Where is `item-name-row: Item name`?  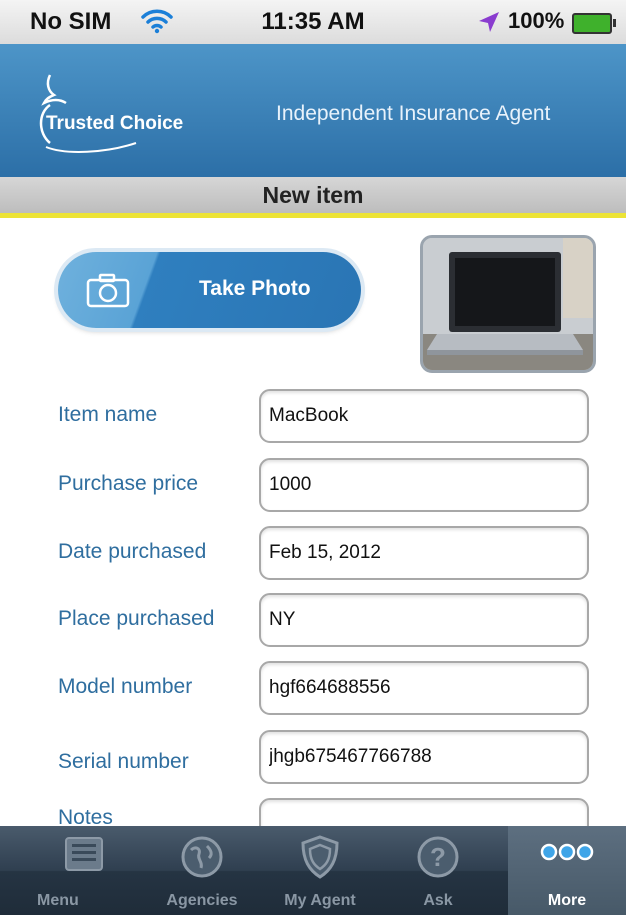
item-name-row: Item name is located at coordinates (313, 417).